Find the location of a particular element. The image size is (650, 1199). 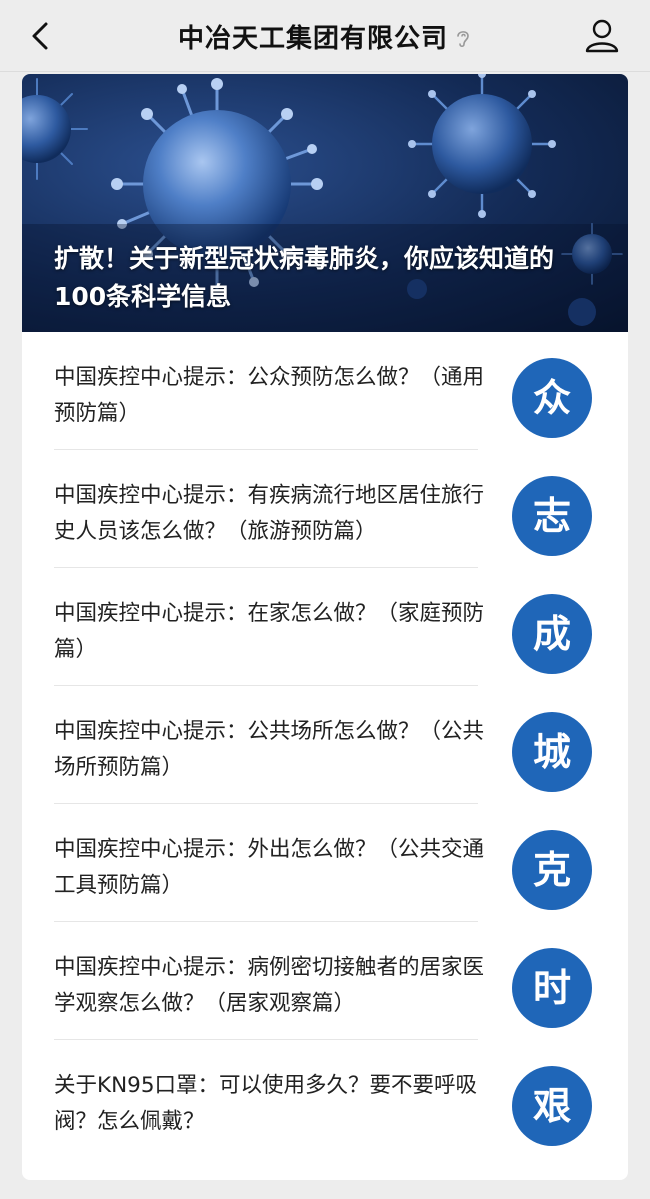

article-thumbnail: 克 is located at coordinates (552, 870).